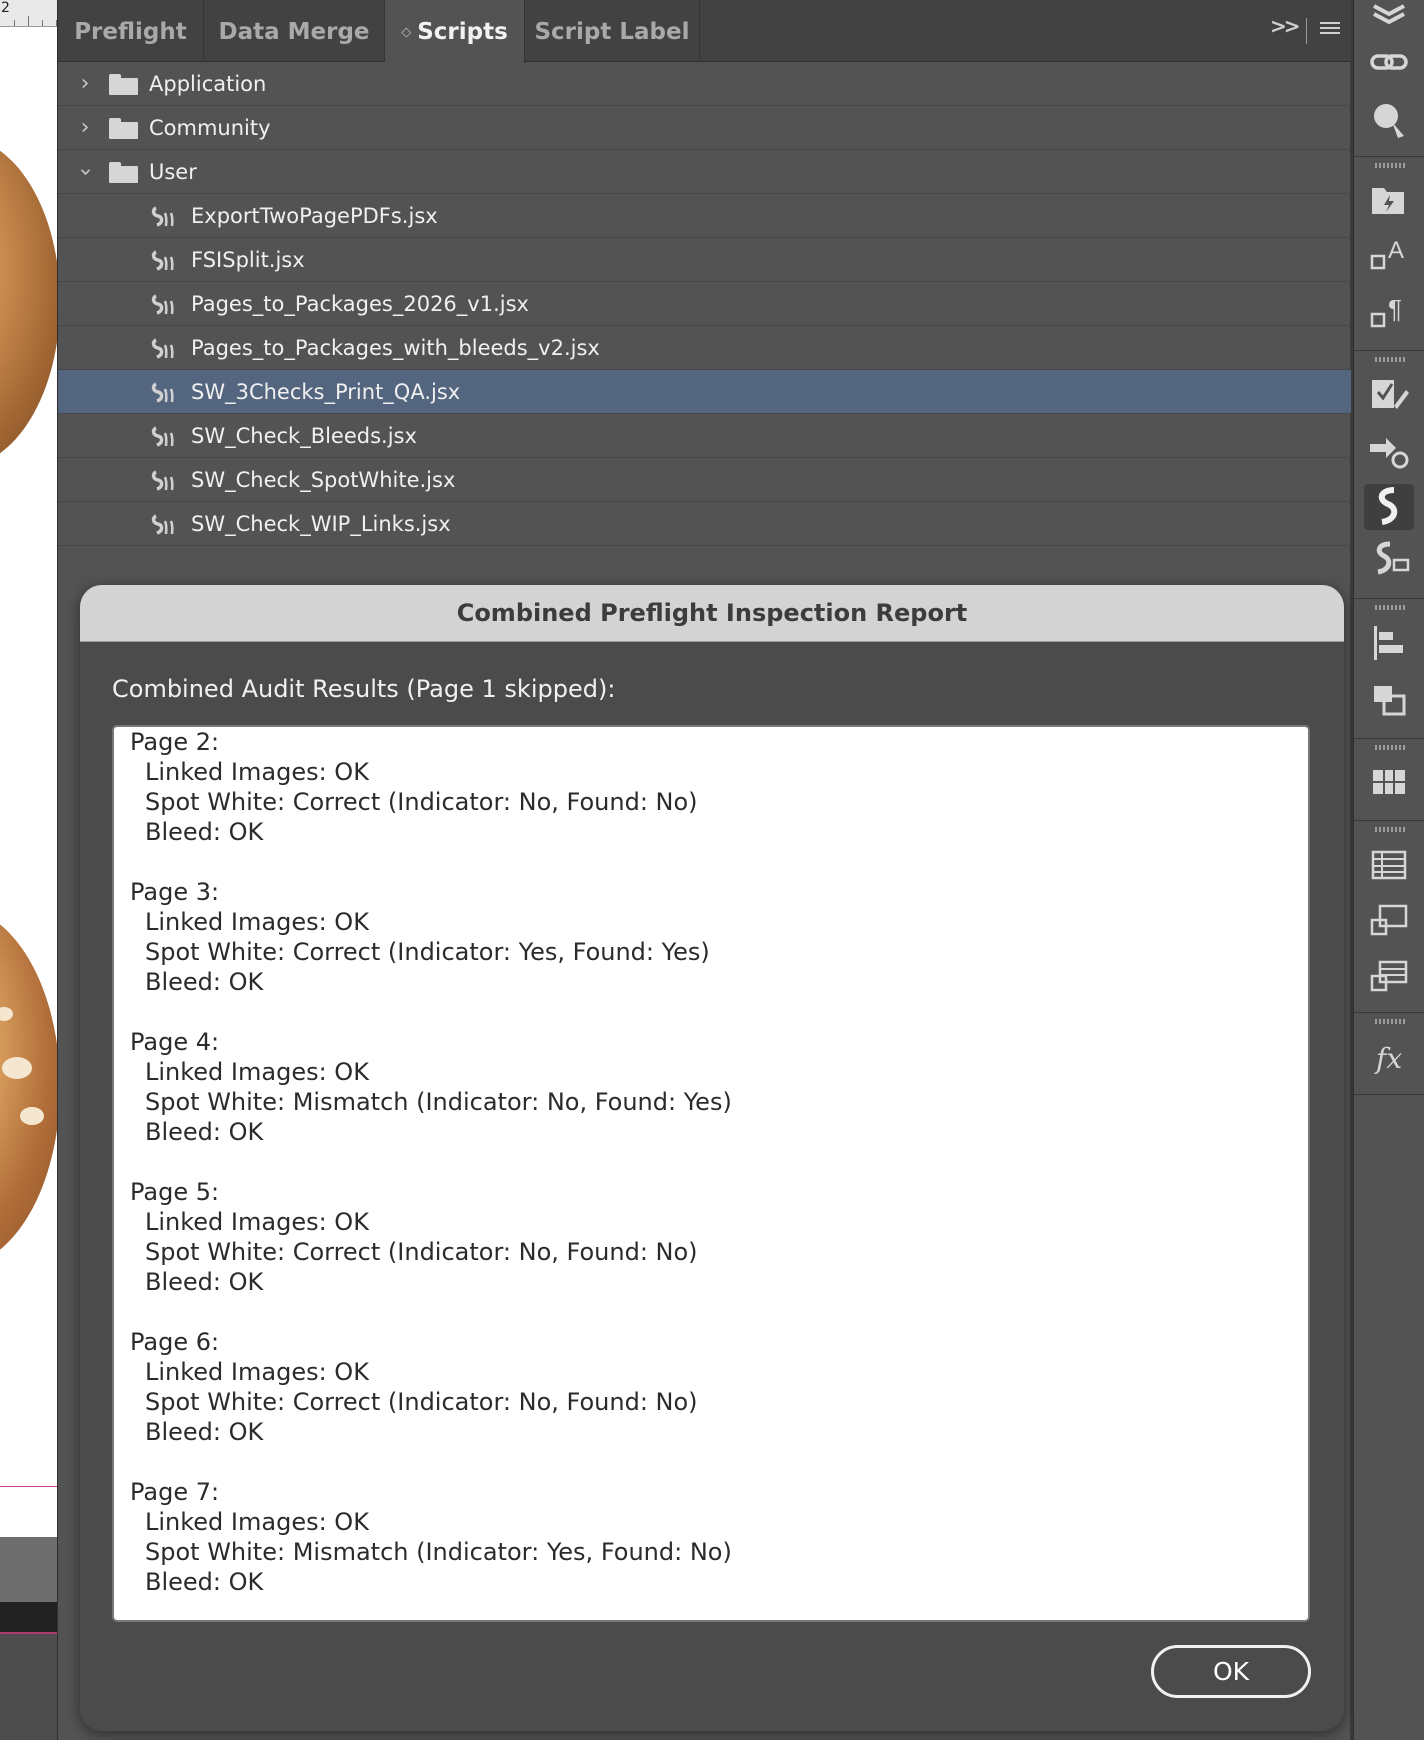  What do you see at coordinates (28, 13) in the screenshot?
I see `horizontal-ruler: 2` at bounding box center [28, 13].